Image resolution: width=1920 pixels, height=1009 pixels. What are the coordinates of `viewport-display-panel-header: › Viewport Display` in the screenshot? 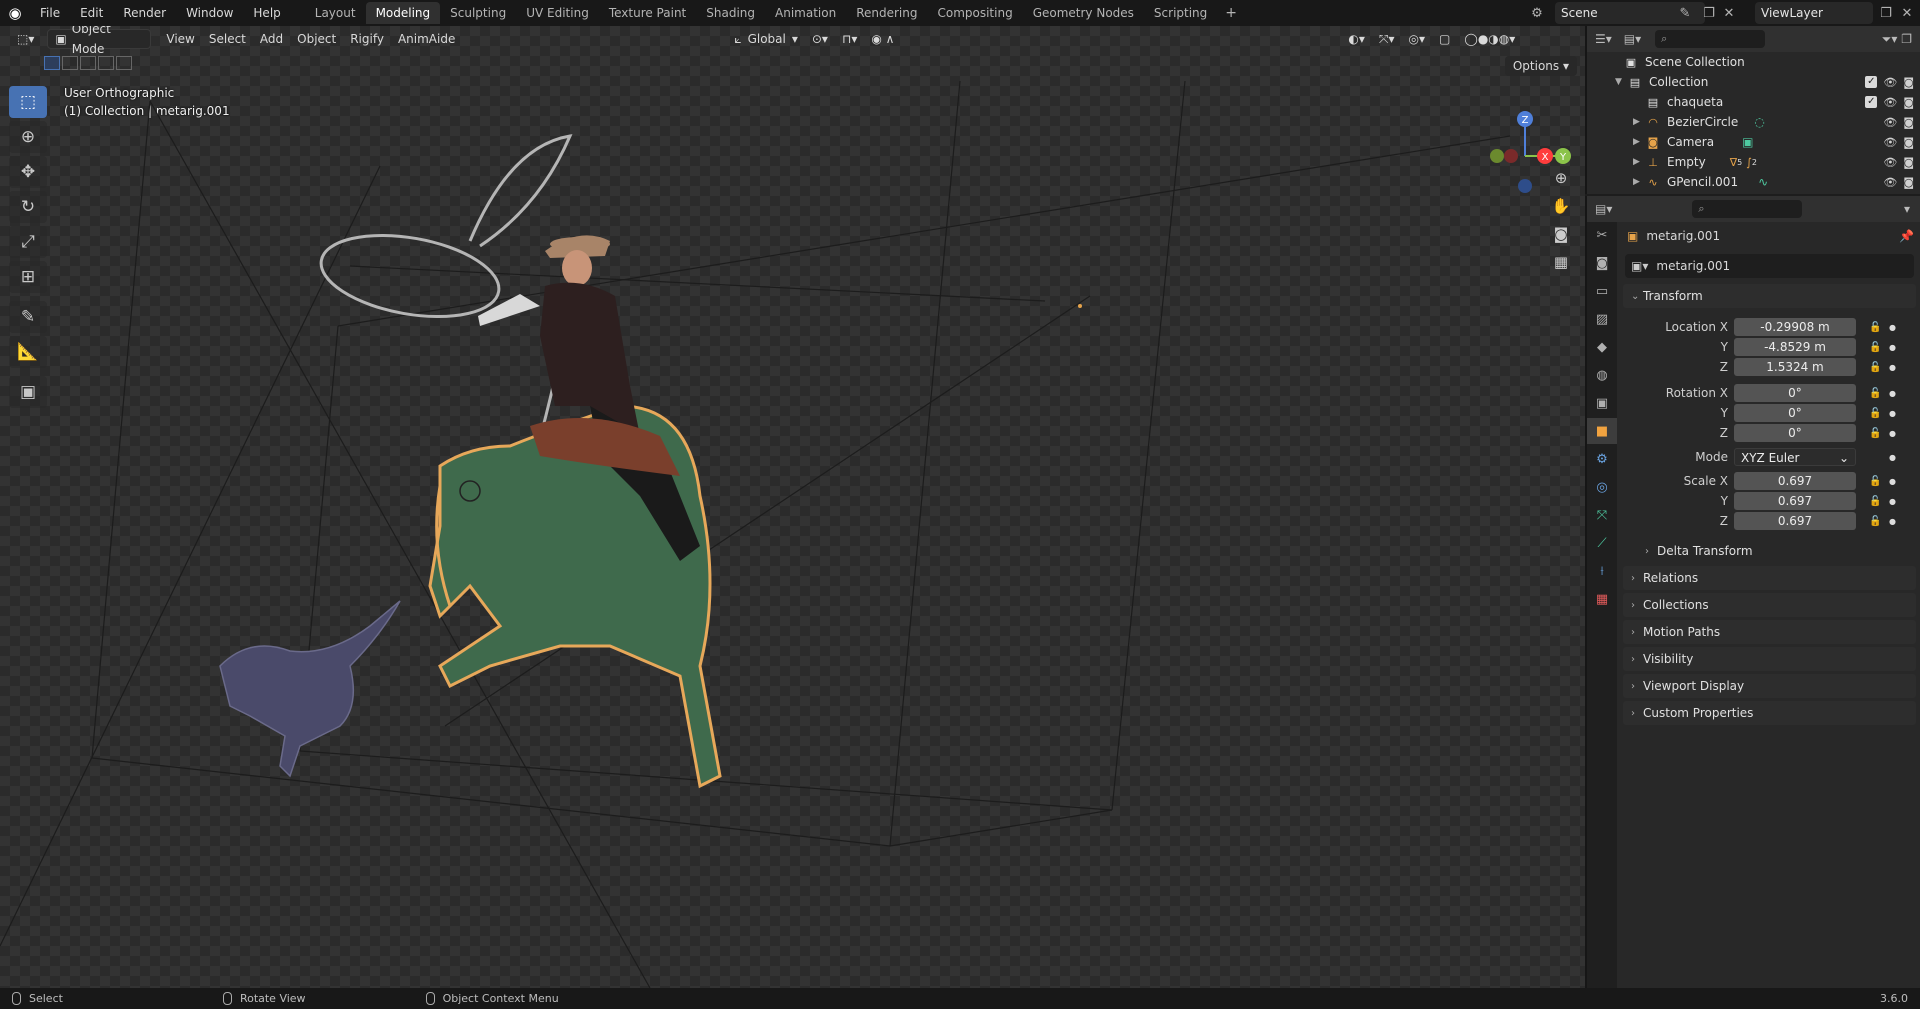 It's located at (1769, 686).